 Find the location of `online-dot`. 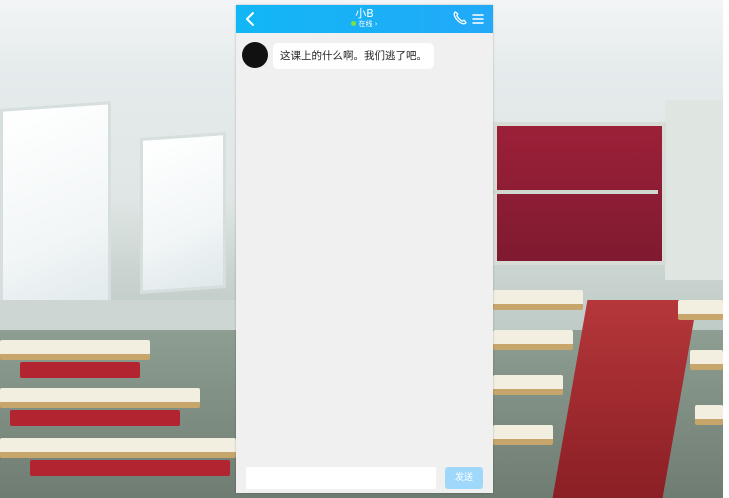

online-dot is located at coordinates (354, 23).